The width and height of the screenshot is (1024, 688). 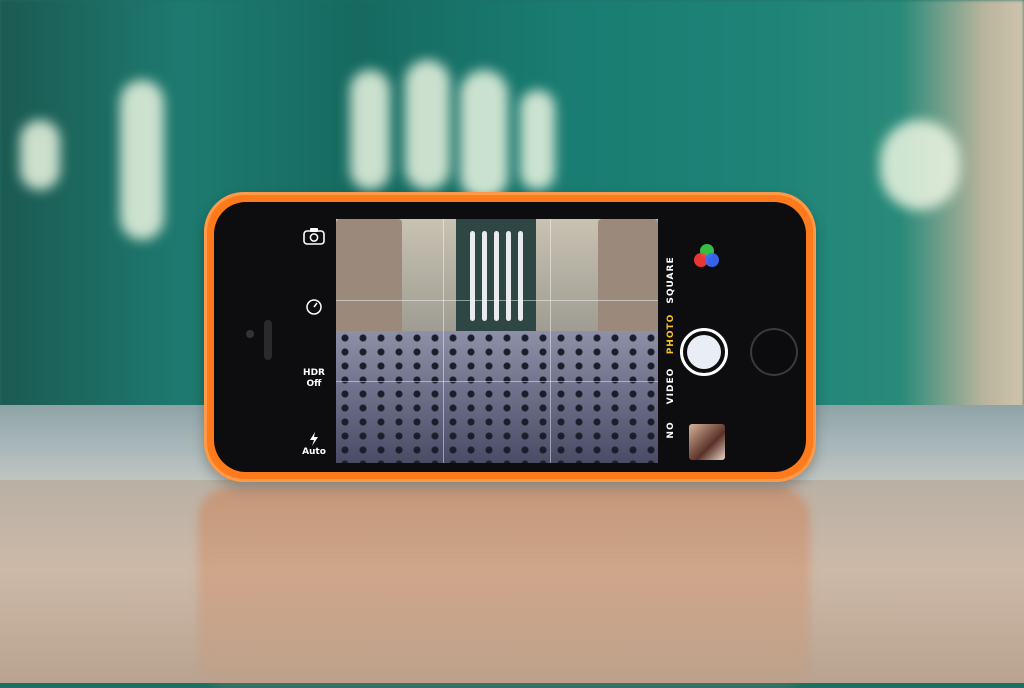 What do you see at coordinates (671, 430) in the screenshot?
I see `mode-pano-partial: NO` at bounding box center [671, 430].